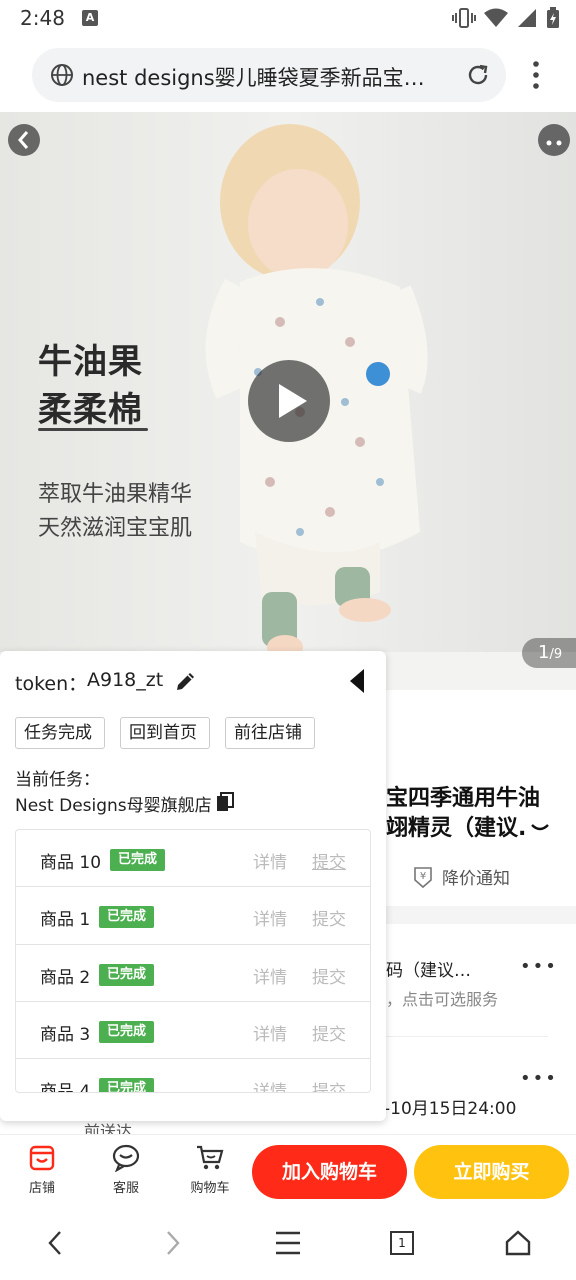 The width and height of the screenshot is (576, 1280). What do you see at coordinates (113, 806) in the screenshot?
I see `current-task-store: Nest Designs母婴旗舰店` at bounding box center [113, 806].